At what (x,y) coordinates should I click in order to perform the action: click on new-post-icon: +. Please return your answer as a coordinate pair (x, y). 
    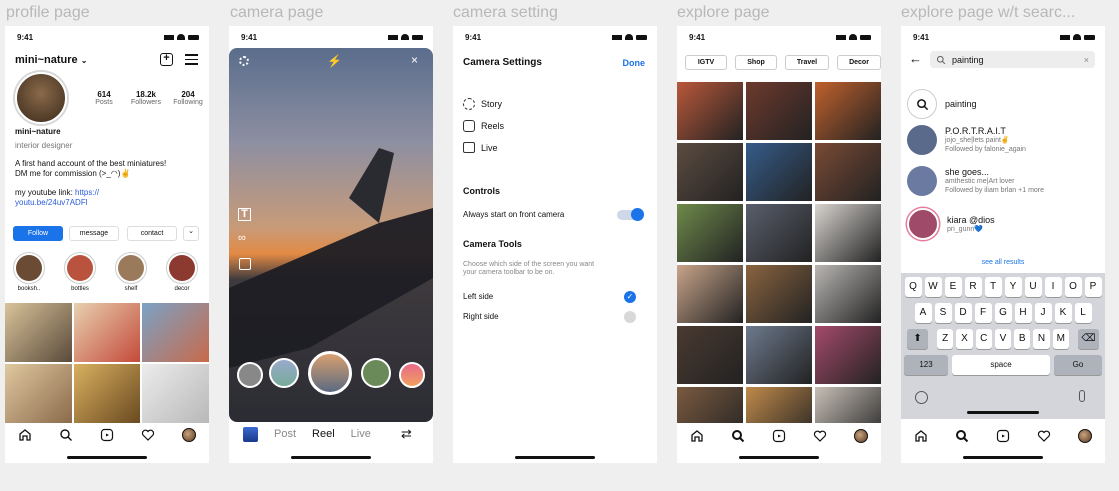
    Looking at the image, I should click on (166, 59).